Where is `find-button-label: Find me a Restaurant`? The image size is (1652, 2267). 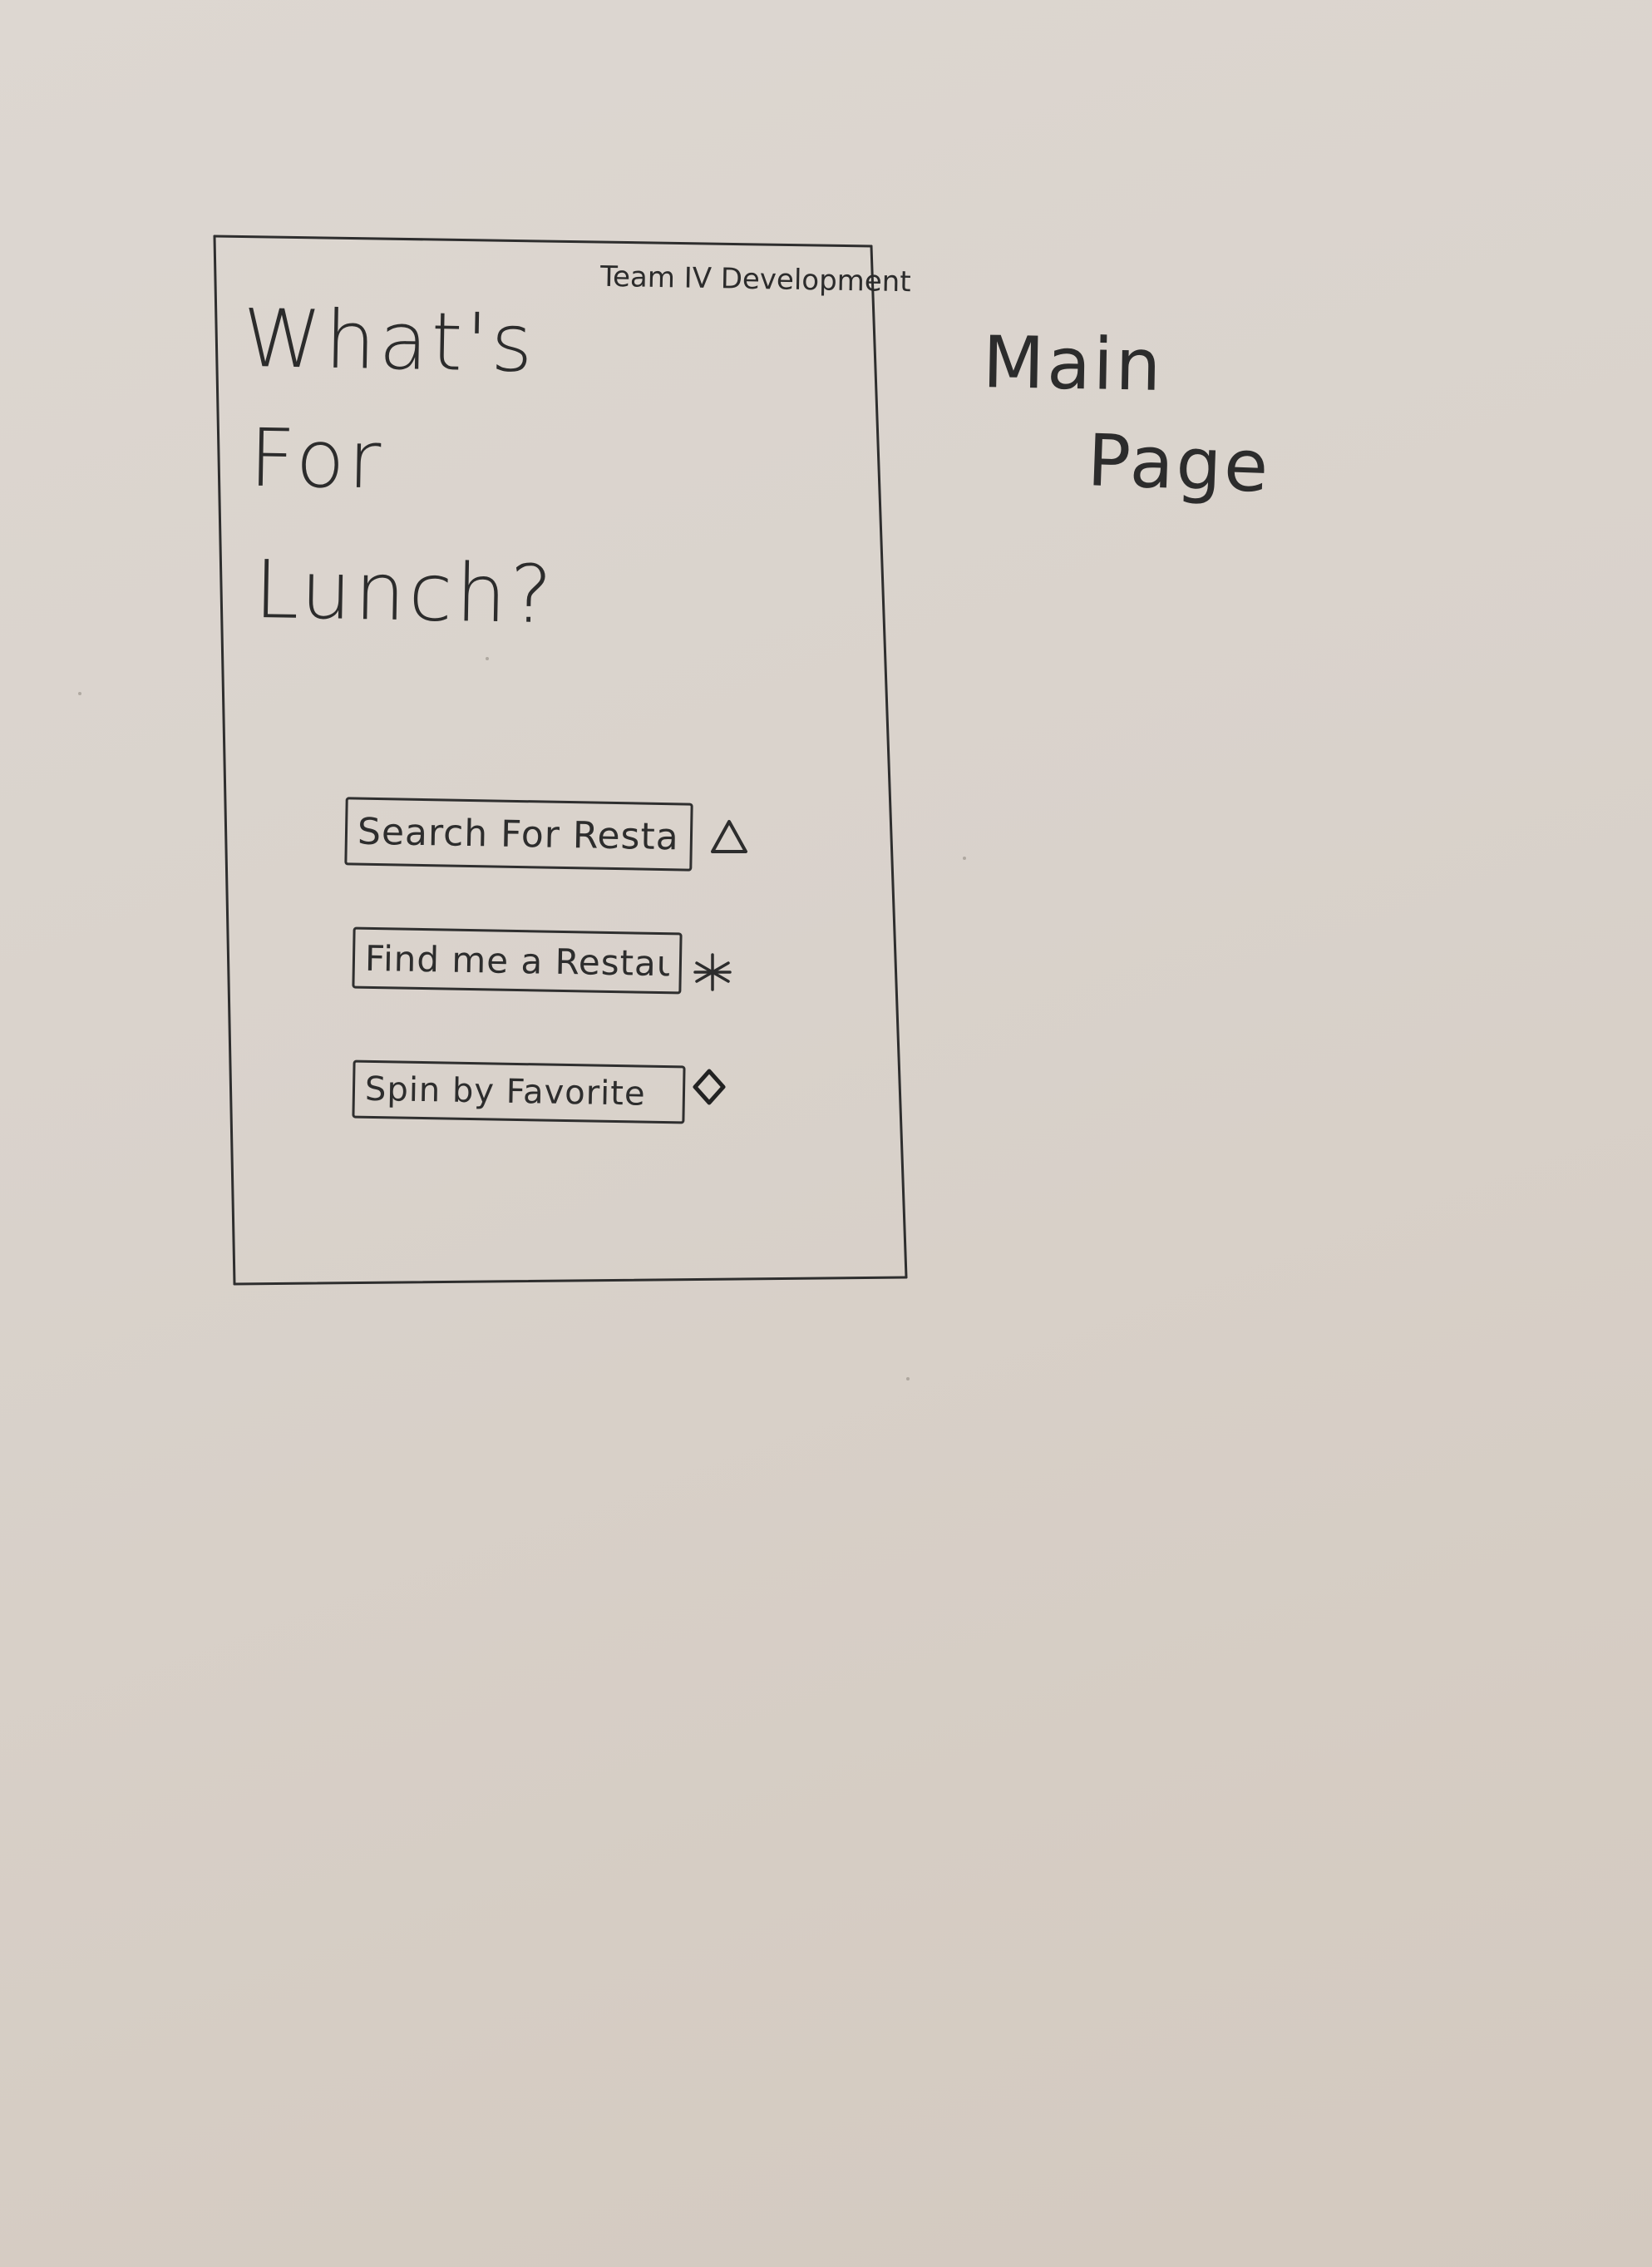 find-button-label: Find me a Restaurant is located at coordinates (517, 960).